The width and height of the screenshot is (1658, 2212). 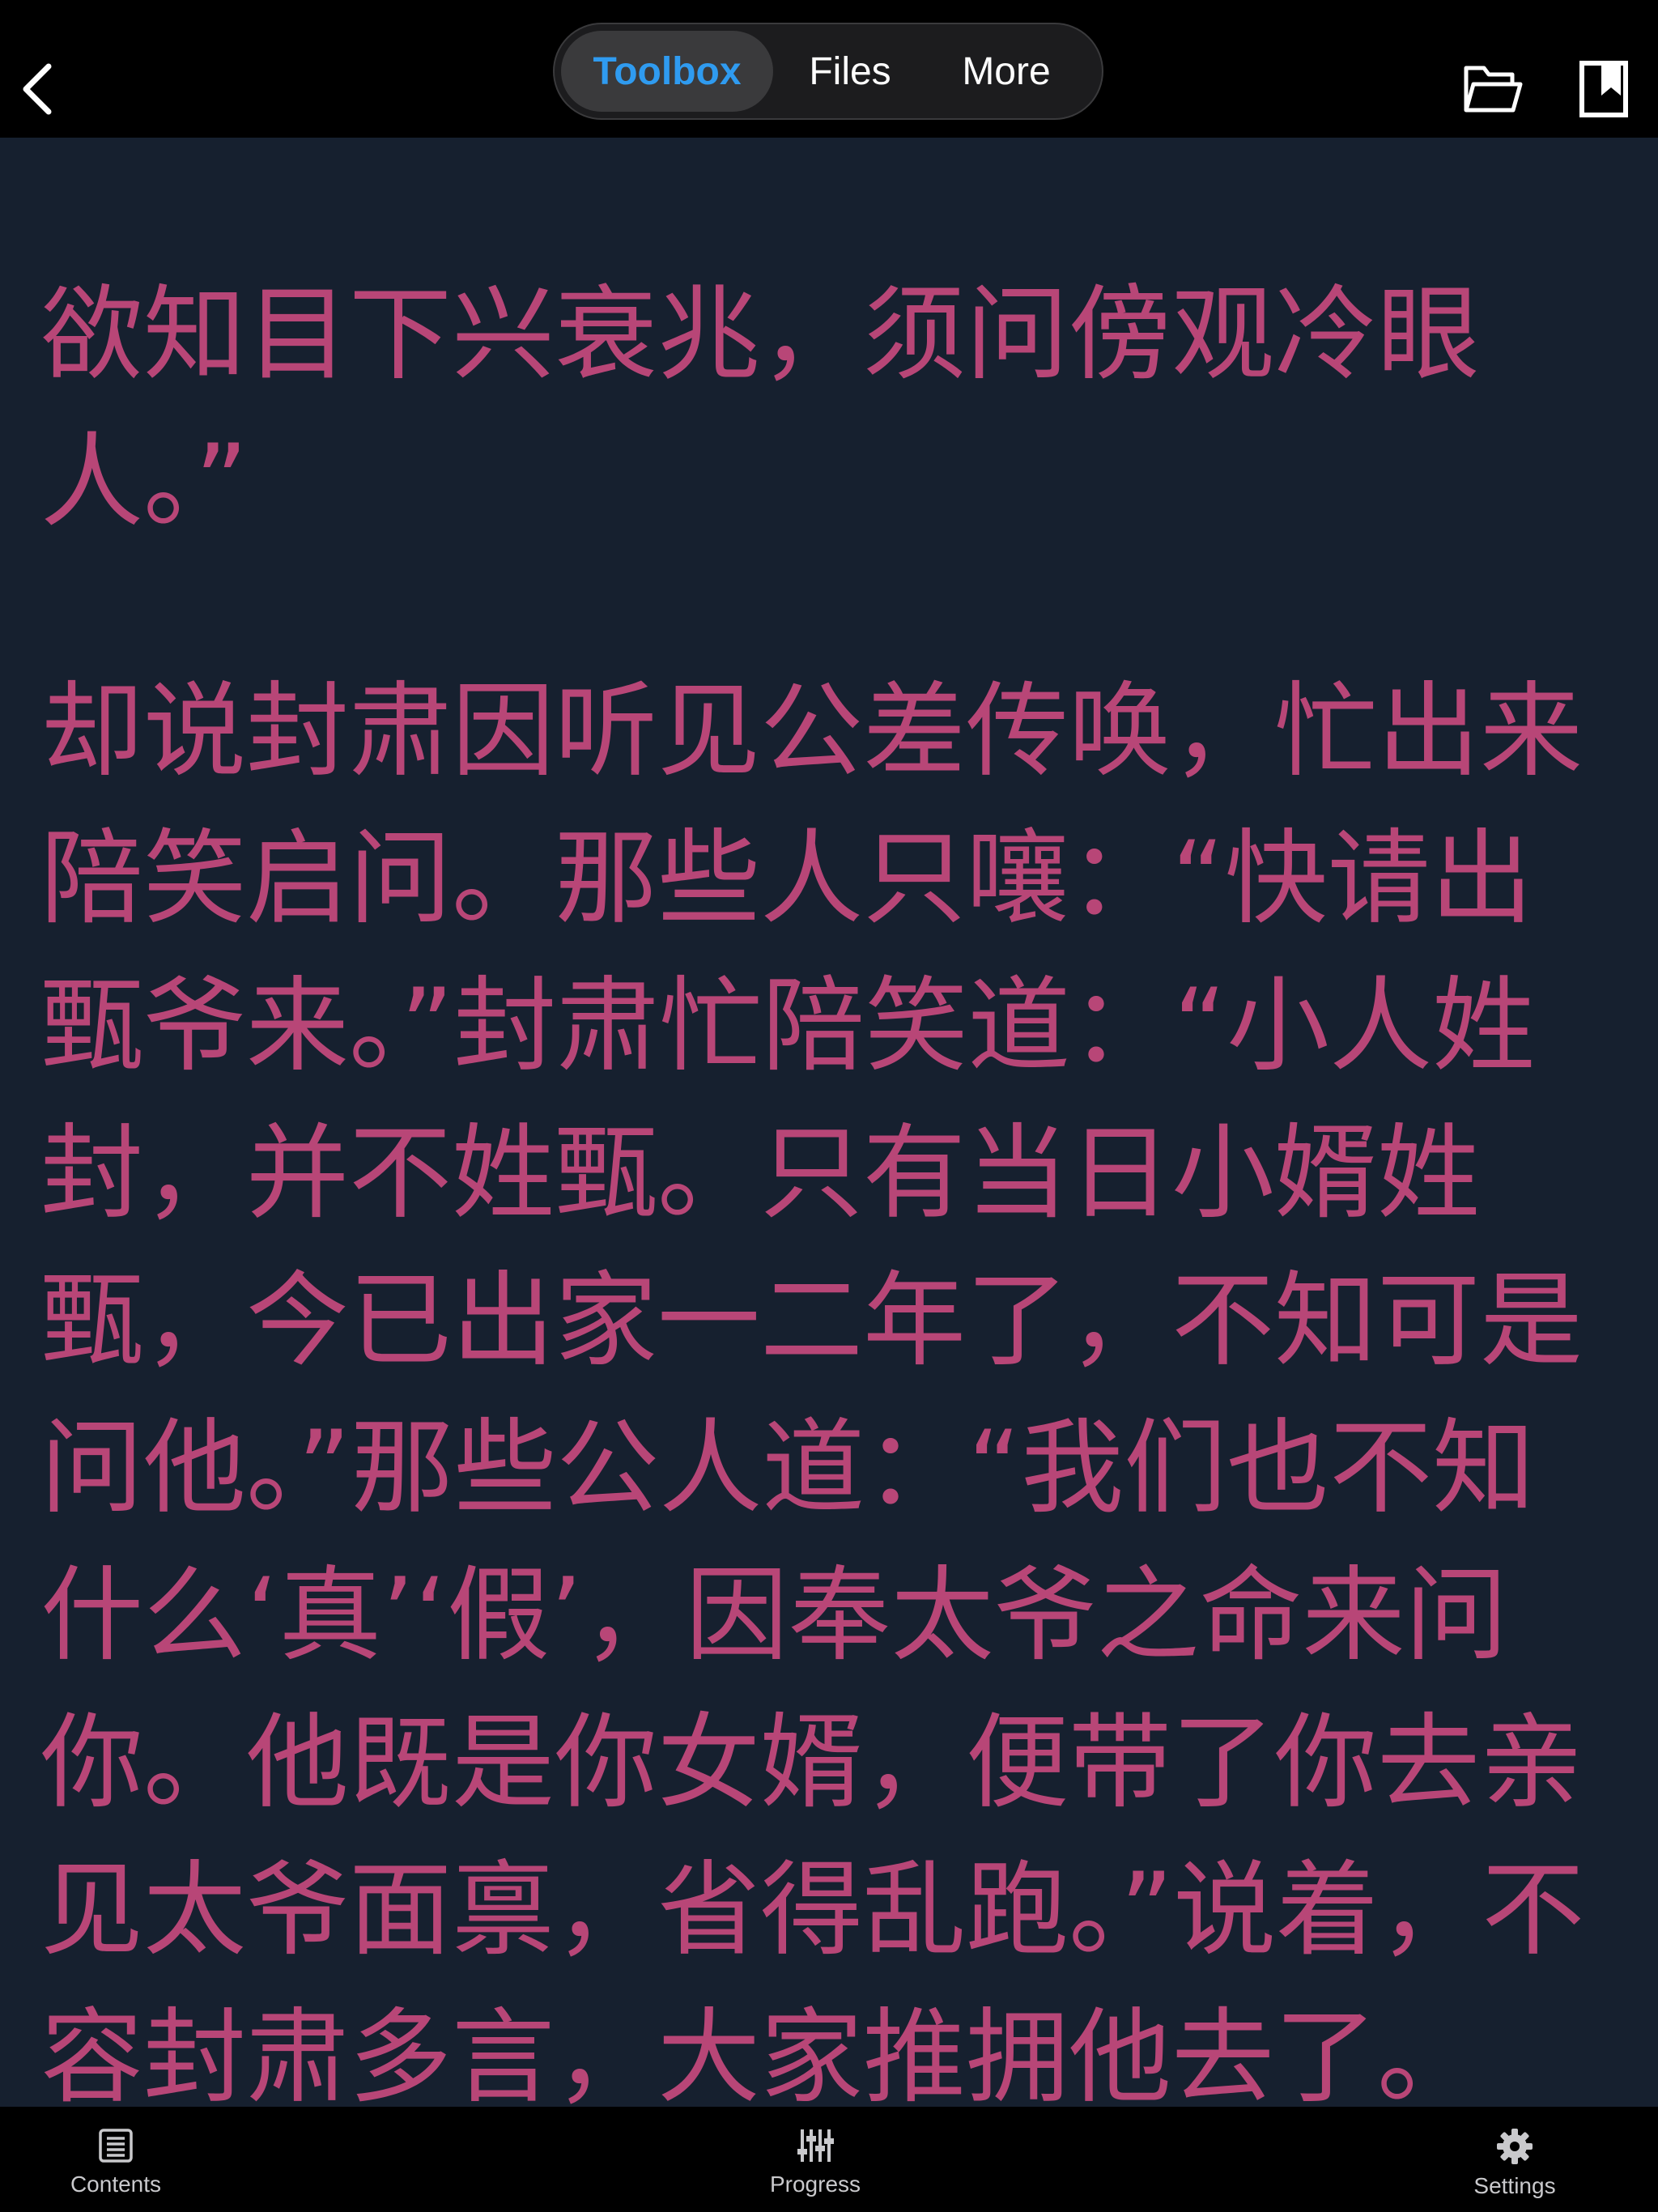 What do you see at coordinates (815, 2146) in the screenshot?
I see `sliders-icon` at bounding box center [815, 2146].